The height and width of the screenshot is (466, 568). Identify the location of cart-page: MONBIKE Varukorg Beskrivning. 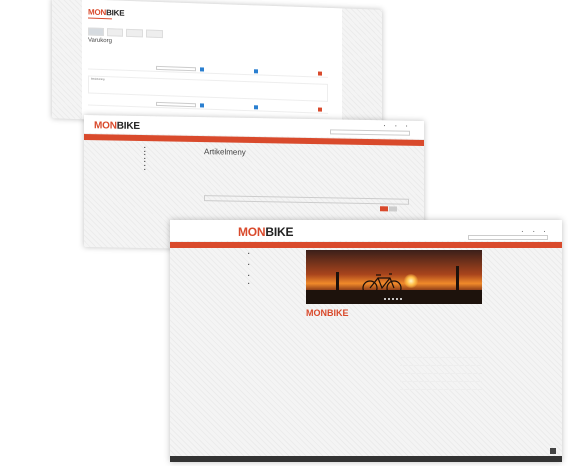
(212, 64).